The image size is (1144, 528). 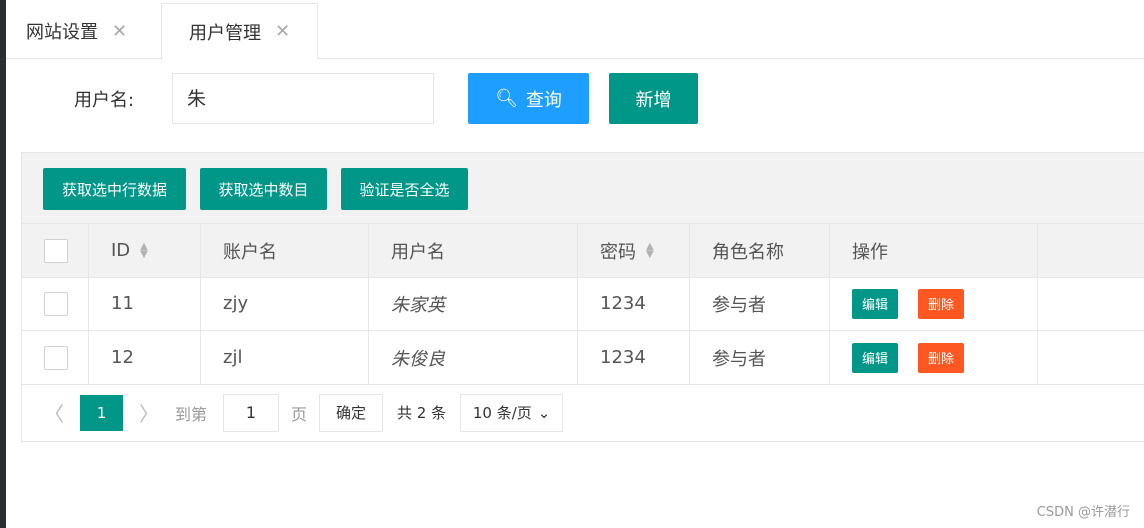 What do you see at coordinates (506, 98) in the screenshot?
I see `search-icon: 🔍︎` at bounding box center [506, 98].